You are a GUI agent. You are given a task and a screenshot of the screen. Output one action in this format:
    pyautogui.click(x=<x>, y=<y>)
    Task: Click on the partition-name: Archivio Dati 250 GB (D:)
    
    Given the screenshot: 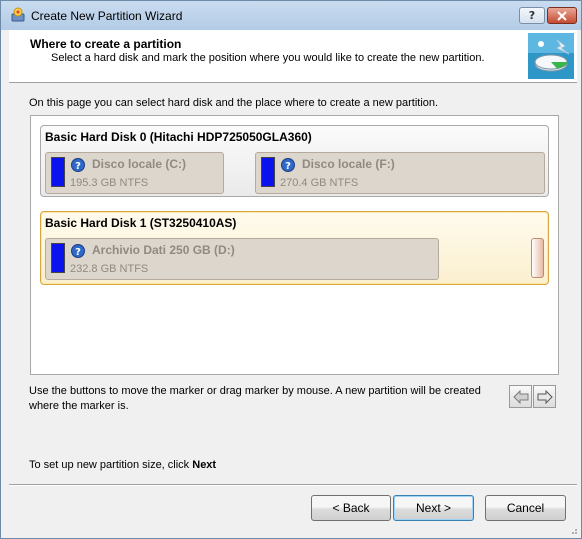 What is the action you would take?
    pyautogui.click(x=163, y=250)
    